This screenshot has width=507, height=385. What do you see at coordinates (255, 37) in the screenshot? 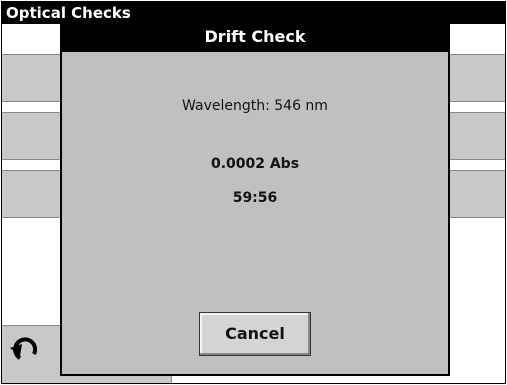
I see `dialog-title: Drift Check` at bounding box center [255, 37].